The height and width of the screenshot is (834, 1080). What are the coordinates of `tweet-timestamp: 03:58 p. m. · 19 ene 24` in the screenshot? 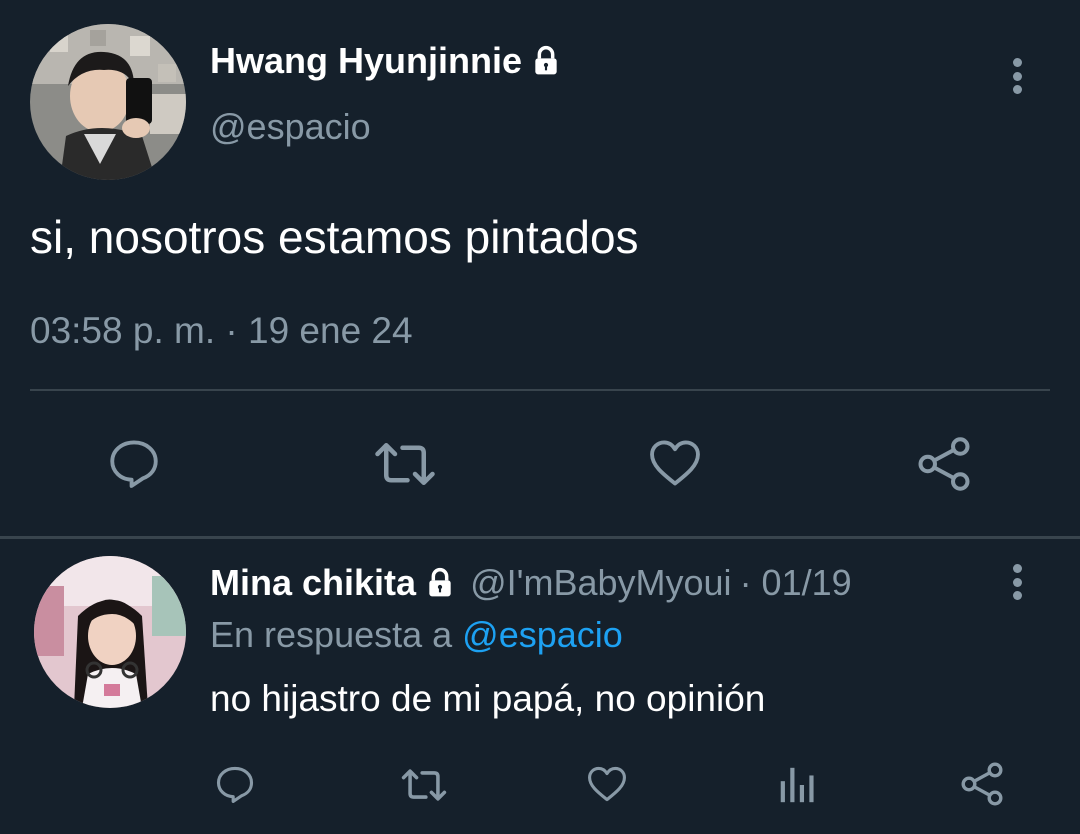 It's located at (221, 330).